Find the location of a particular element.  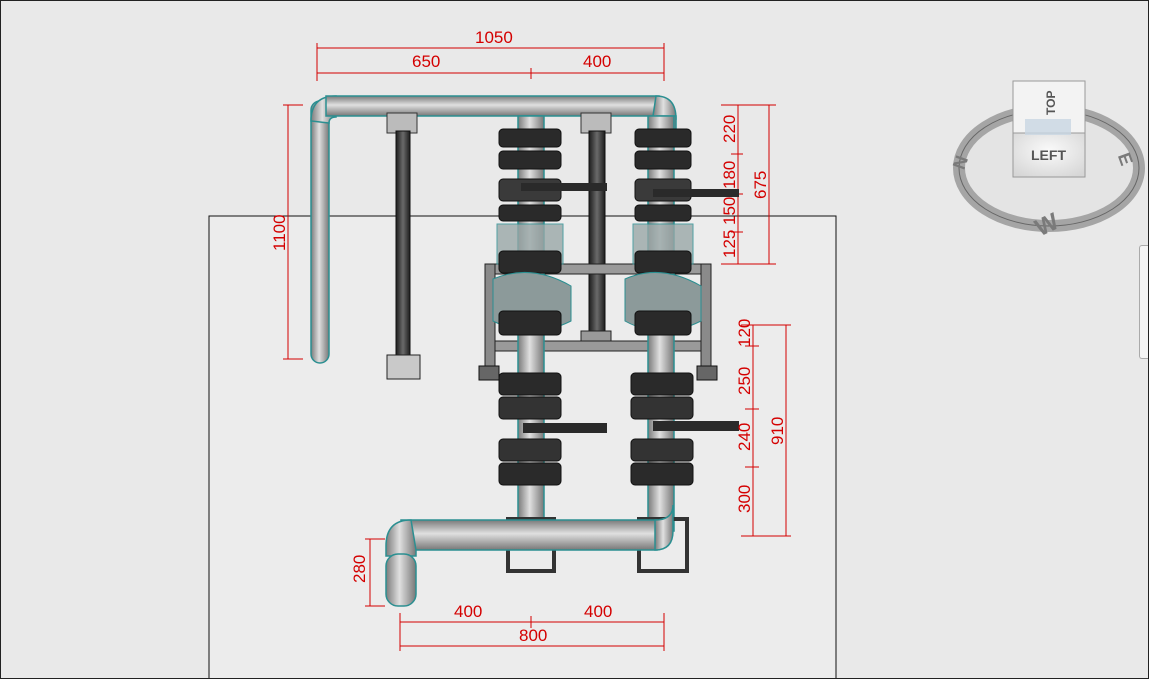

dim-bottom-right: 400 is located at coordinates (598, 611).